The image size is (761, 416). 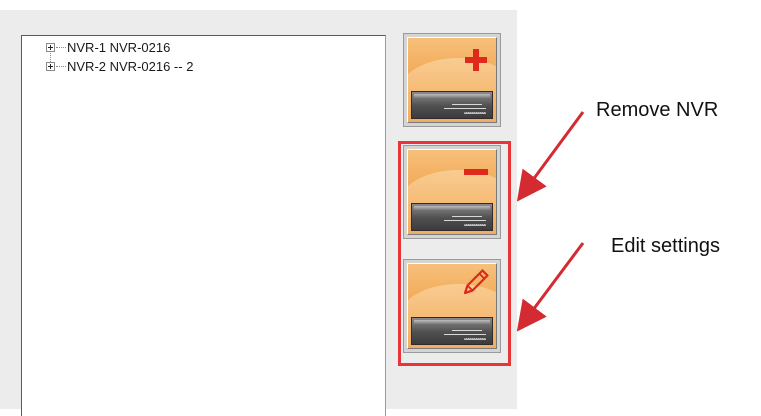 What do you see at coordinates (550, 156) in the screenshot?
I see `remove-arrow` at bounding box center [550, 156].